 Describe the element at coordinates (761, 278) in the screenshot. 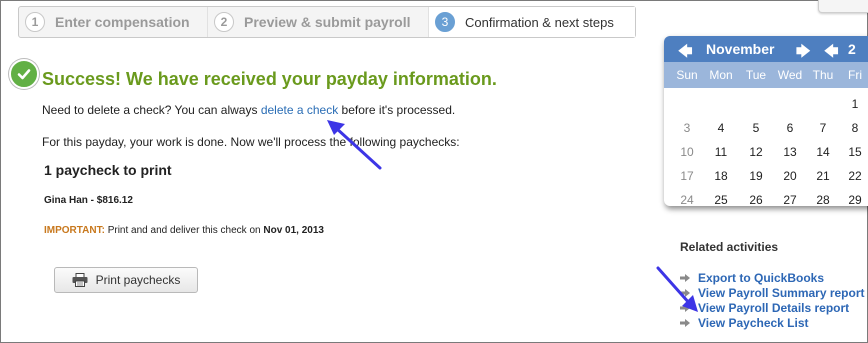

I see `related-link-label: Export to QuickBooks` at that location.